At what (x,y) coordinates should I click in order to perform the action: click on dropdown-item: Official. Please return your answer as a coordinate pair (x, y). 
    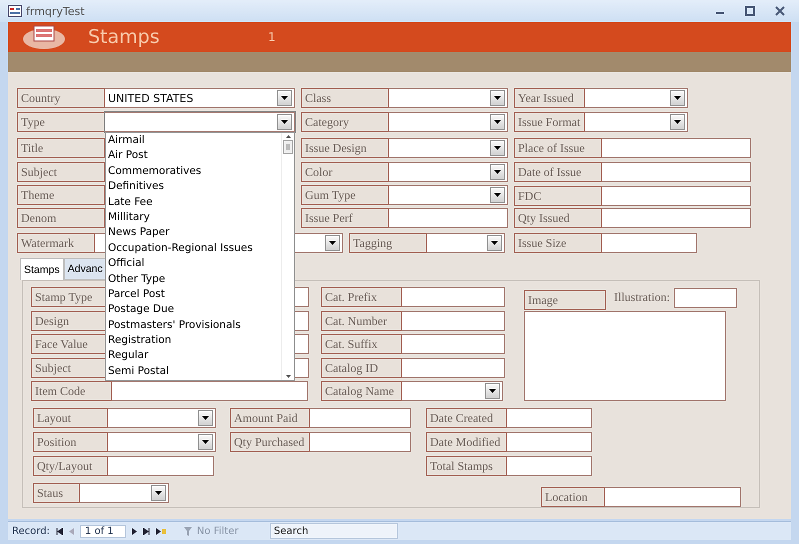
    Looking at the image, I should click on (193, 264).